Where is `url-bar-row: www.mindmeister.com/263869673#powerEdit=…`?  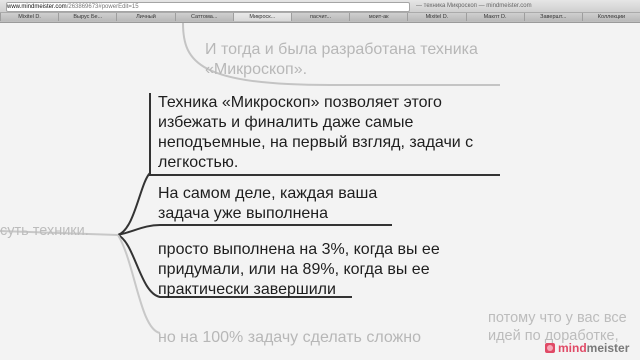
url-bar-row: www.mindmeister.com/263869673#powerEdit=… is located at coordinates (320, 6).